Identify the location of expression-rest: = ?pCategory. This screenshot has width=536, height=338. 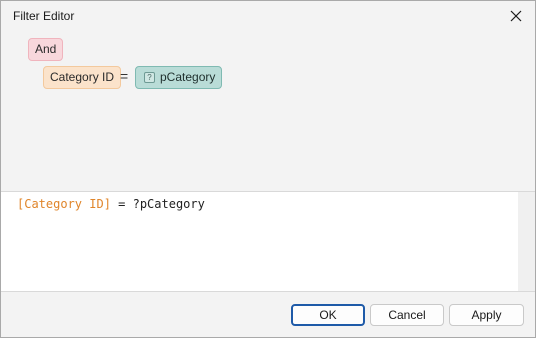
(157, 204).